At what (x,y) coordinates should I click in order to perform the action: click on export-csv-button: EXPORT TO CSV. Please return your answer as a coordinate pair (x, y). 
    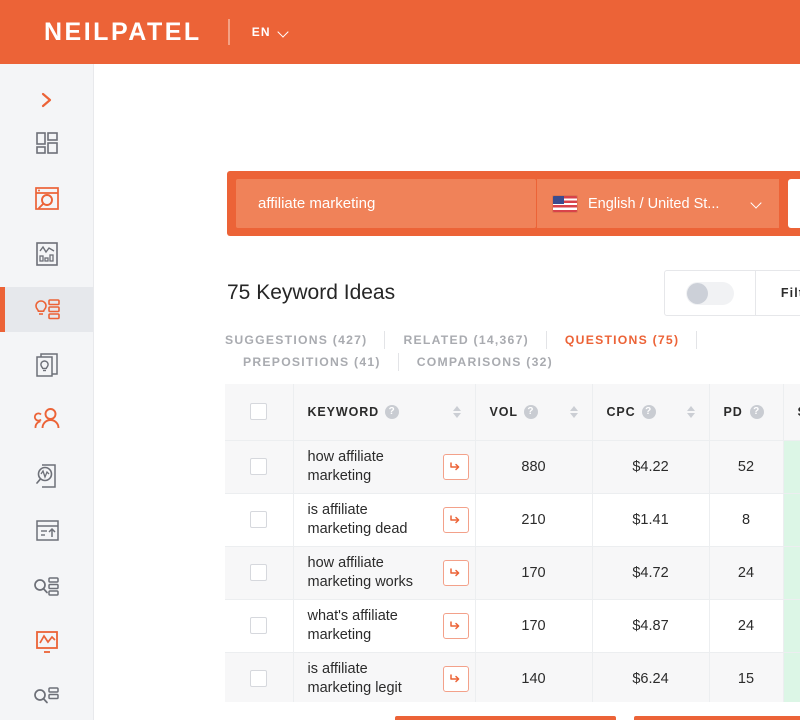
    Looking at the image, I should click on (505, 718).